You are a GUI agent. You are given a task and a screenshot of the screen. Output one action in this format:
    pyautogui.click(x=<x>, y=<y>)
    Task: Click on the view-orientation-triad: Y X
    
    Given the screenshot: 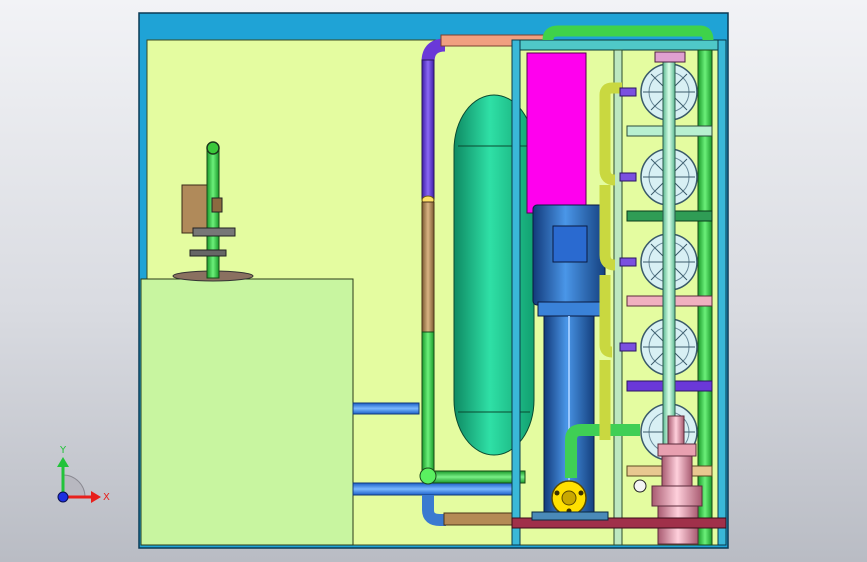 What is the action you would take?
    pyautogui.click(x=83, y=474)
    